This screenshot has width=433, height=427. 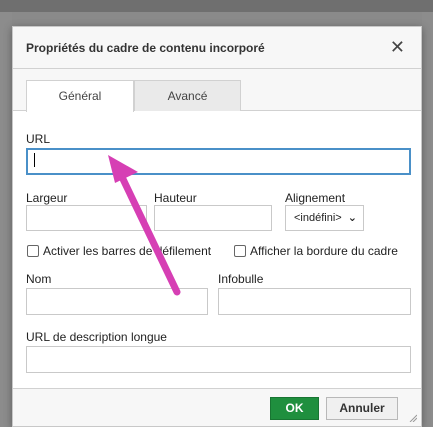 I want to click on background-toolbar, so click(x=216, y=6).